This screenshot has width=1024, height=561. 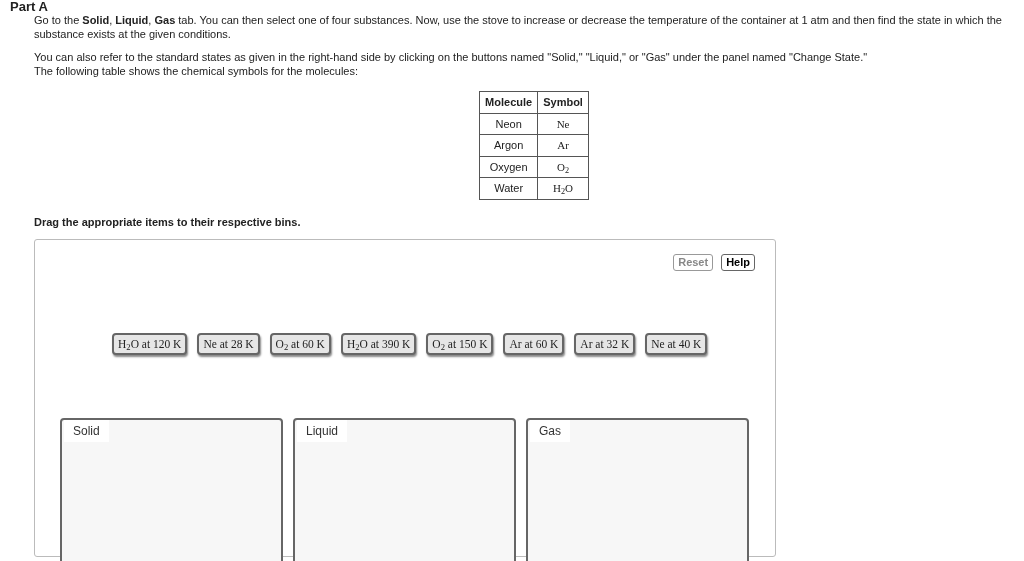 What do you see at coordinates (171, 489) in the screenshot?
I see `drop-bin: Solid` at bounding box center [171, 489].